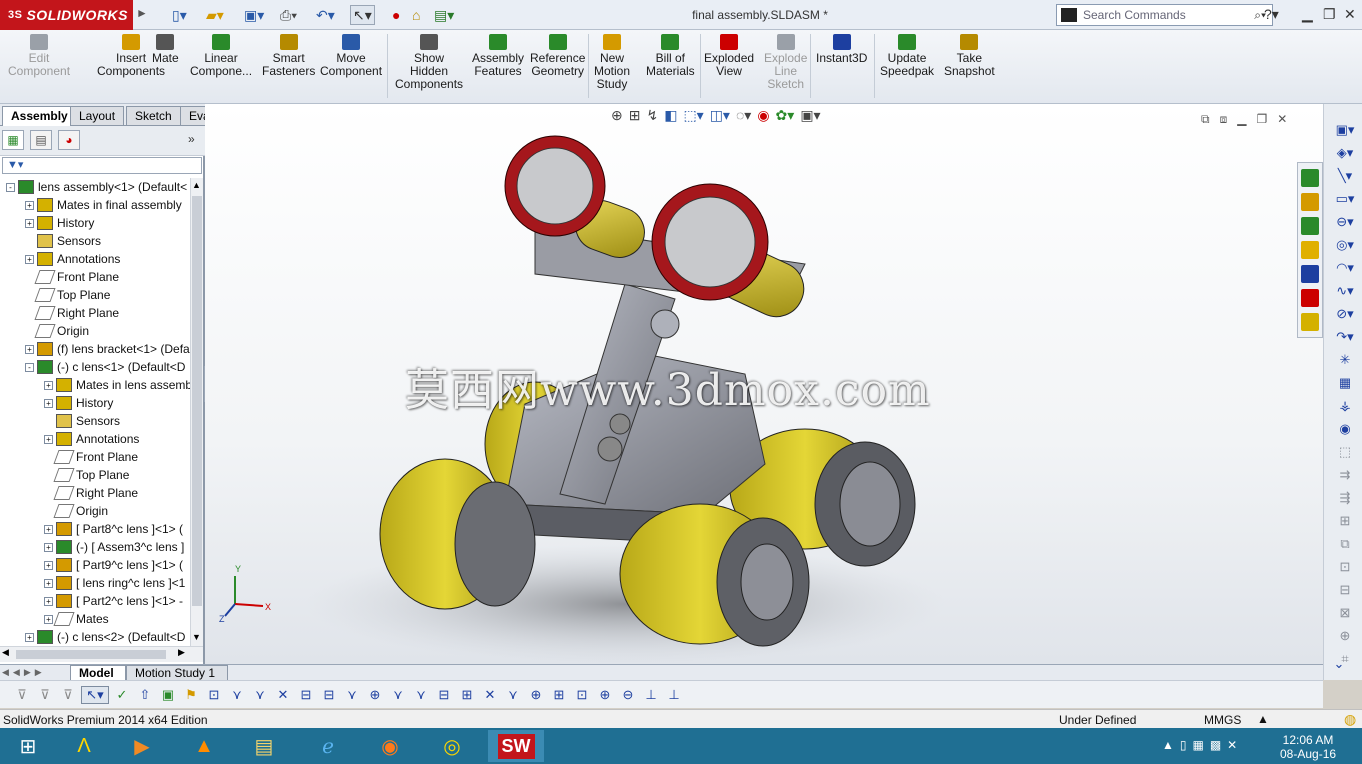  What do you see at coordinates (68, 695) in the screenshot?
I see `filter-tool-icon-2: ⊽` at bounding box center [68, 695].